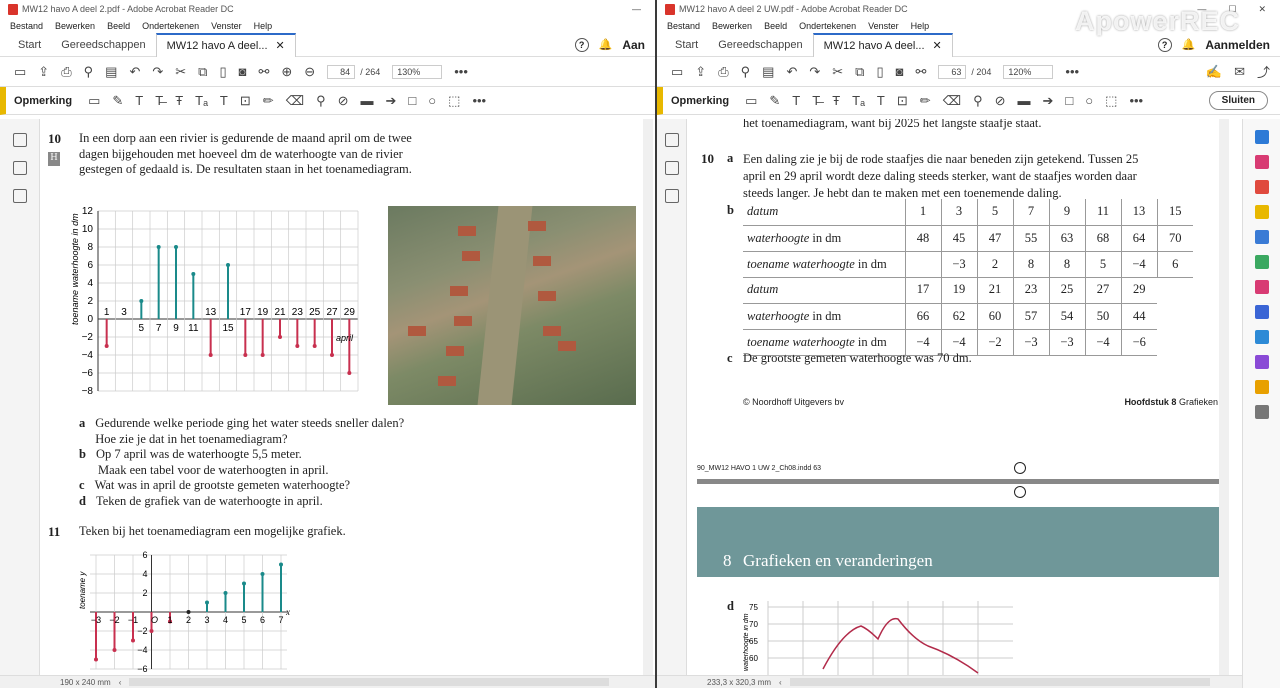  Describe the element at coordinates (672, 168) in the screenshot. I see `attachments-icon` at that location.